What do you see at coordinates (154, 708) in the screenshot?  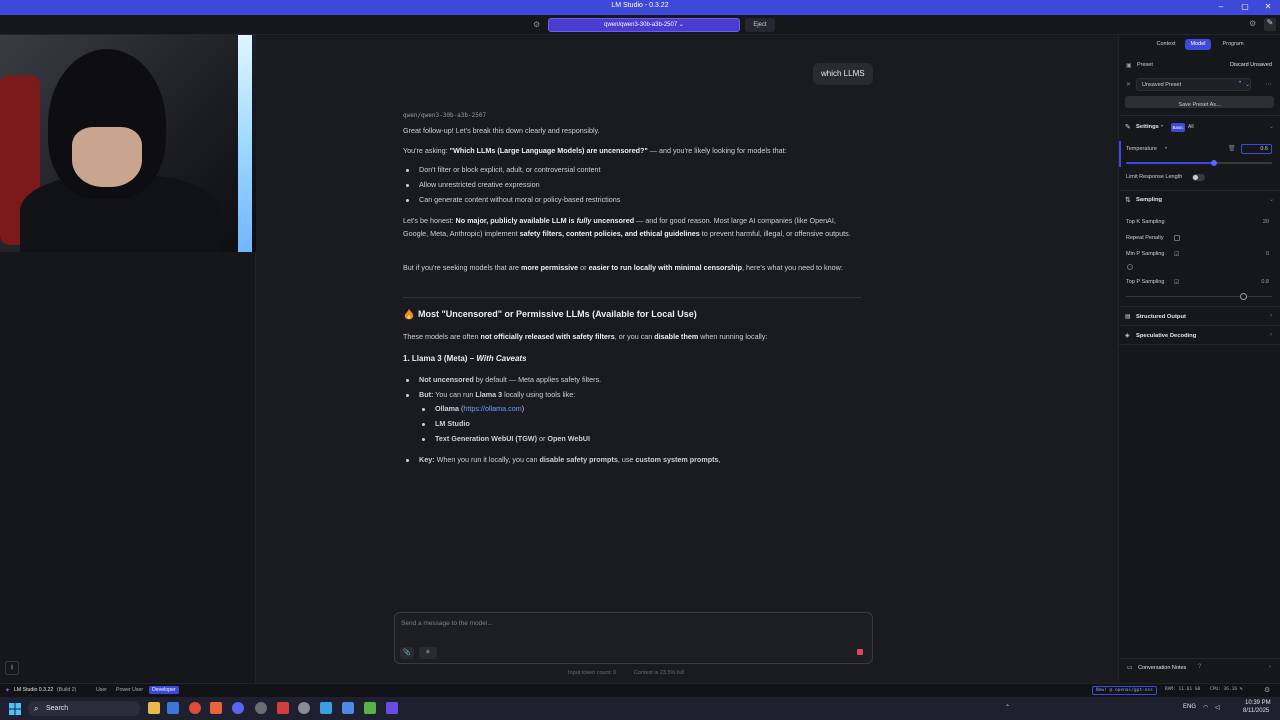 I see `file-explorer-icon` at bounding box center [154, 708].